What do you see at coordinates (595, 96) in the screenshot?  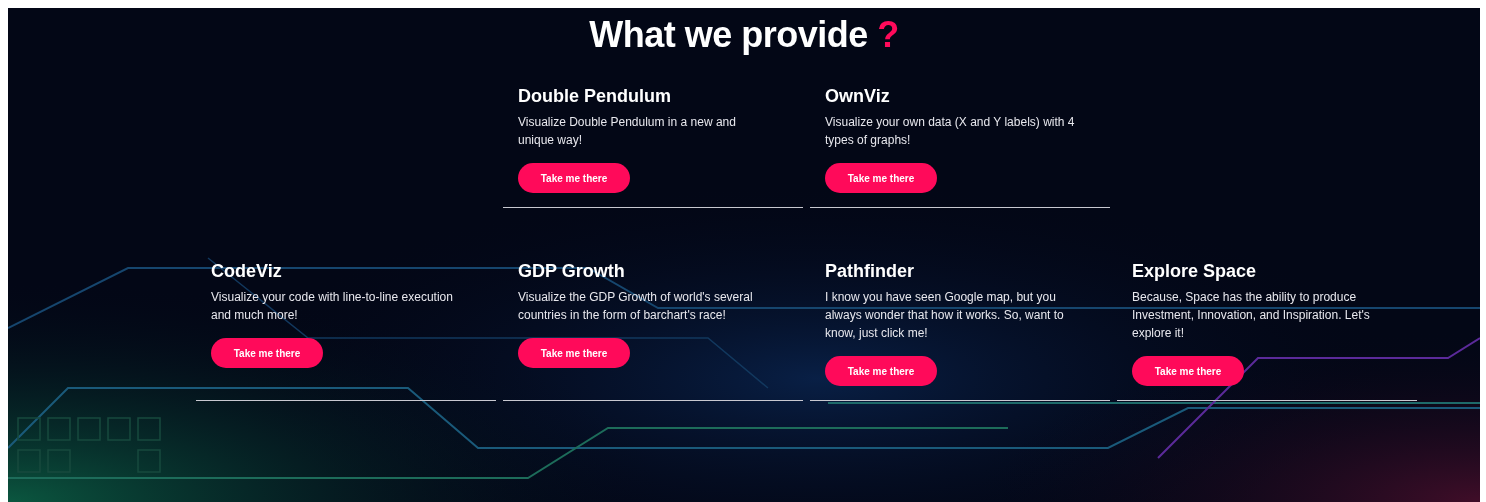 I see `card-title: Double Pendulum` at bounding box center [595, 96].